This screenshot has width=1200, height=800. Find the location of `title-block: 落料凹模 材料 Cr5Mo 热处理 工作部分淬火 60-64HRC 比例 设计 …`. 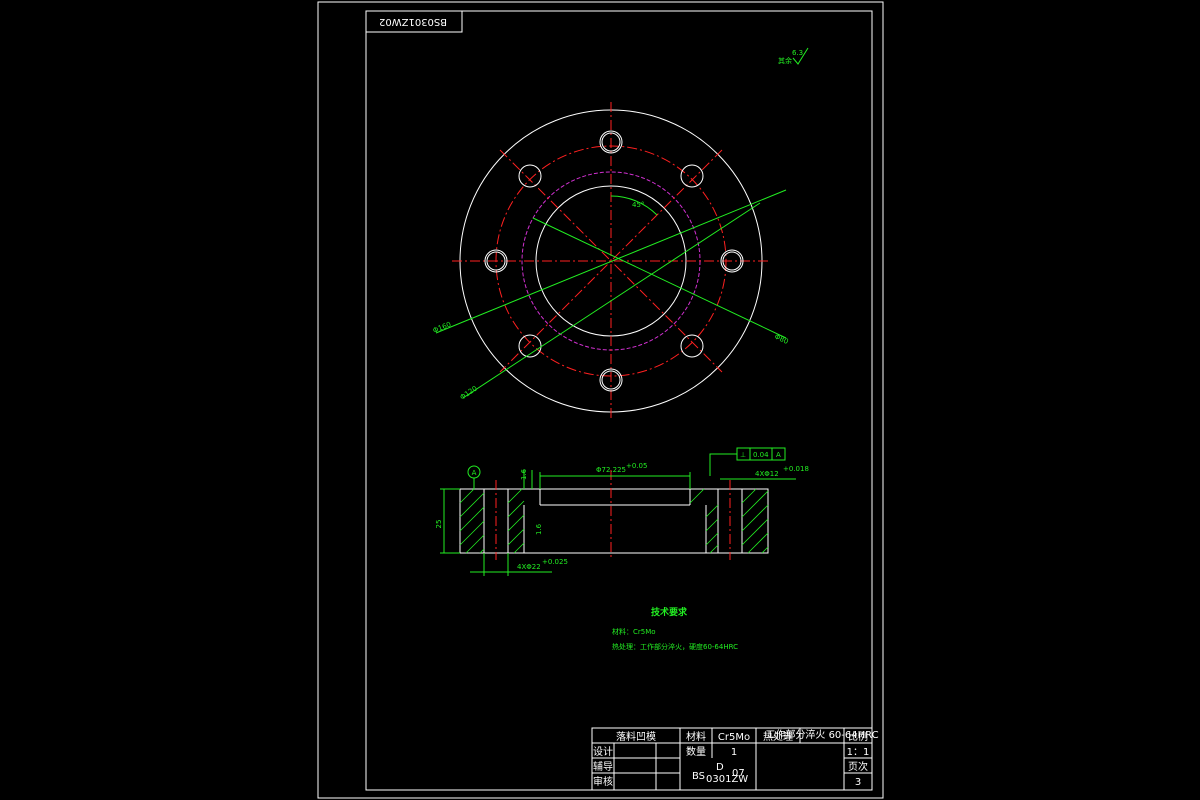

title-block: 落料凹模 材料 Cr5Mo 热处理 工作部分淬火 60-64HRC 比例 设计 … is located at coordinates (735, 759).